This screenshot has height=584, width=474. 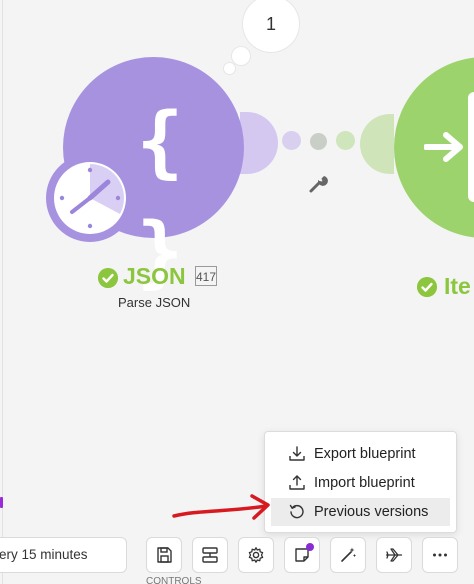 What do you see at coordinates (457, 286) in the screenshot?
I see `iterator-module-title: Ite` at bounding box center [457, 286].